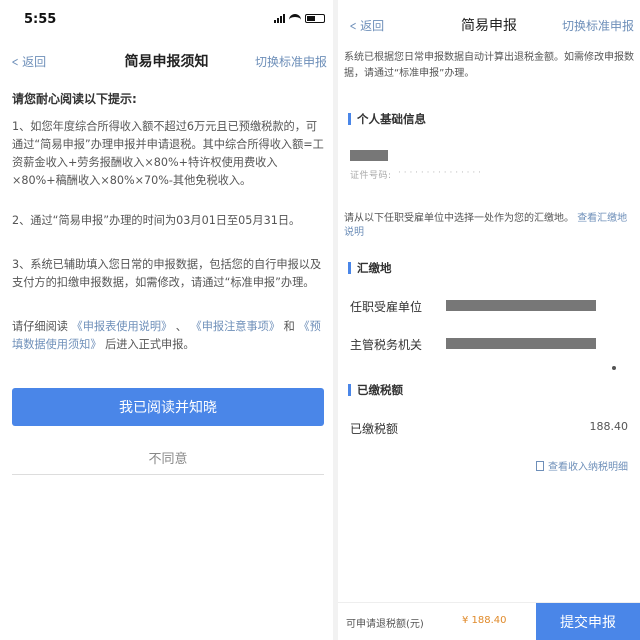 This screenshot has width=640, height=640. Describe the element at coordinates (385, 624) in the screenshot. I see `refund-label: 可申请退税额(元)` at that location.